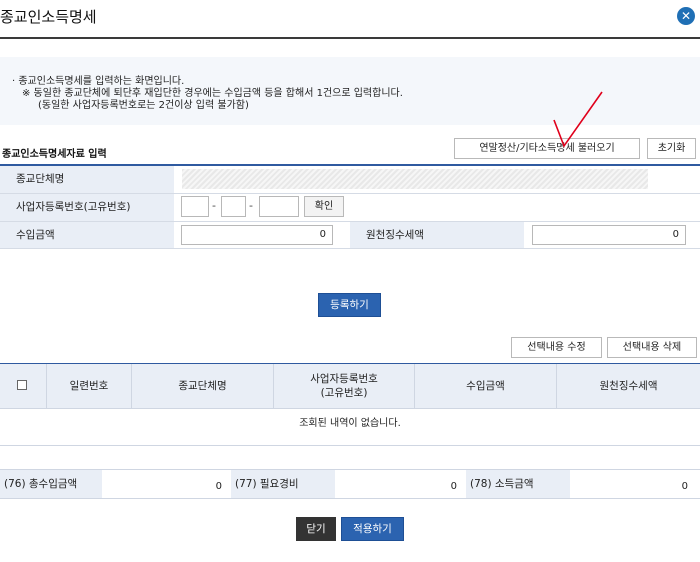 This screenshot has height=562, width=700. I want to click on notice-line-3: (동일한 사업자등록번호로는 2건이상 입력 불가함), so click(143, 105).